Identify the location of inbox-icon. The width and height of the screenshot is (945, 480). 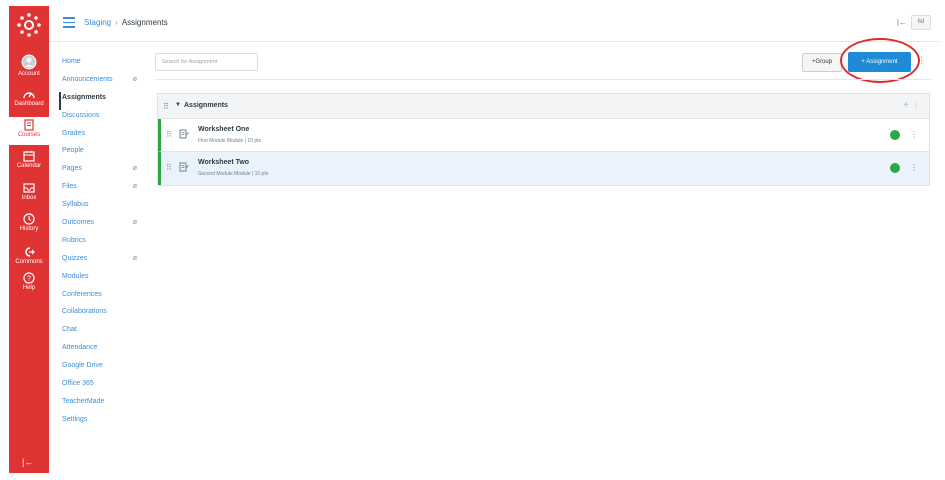
(29, 188).